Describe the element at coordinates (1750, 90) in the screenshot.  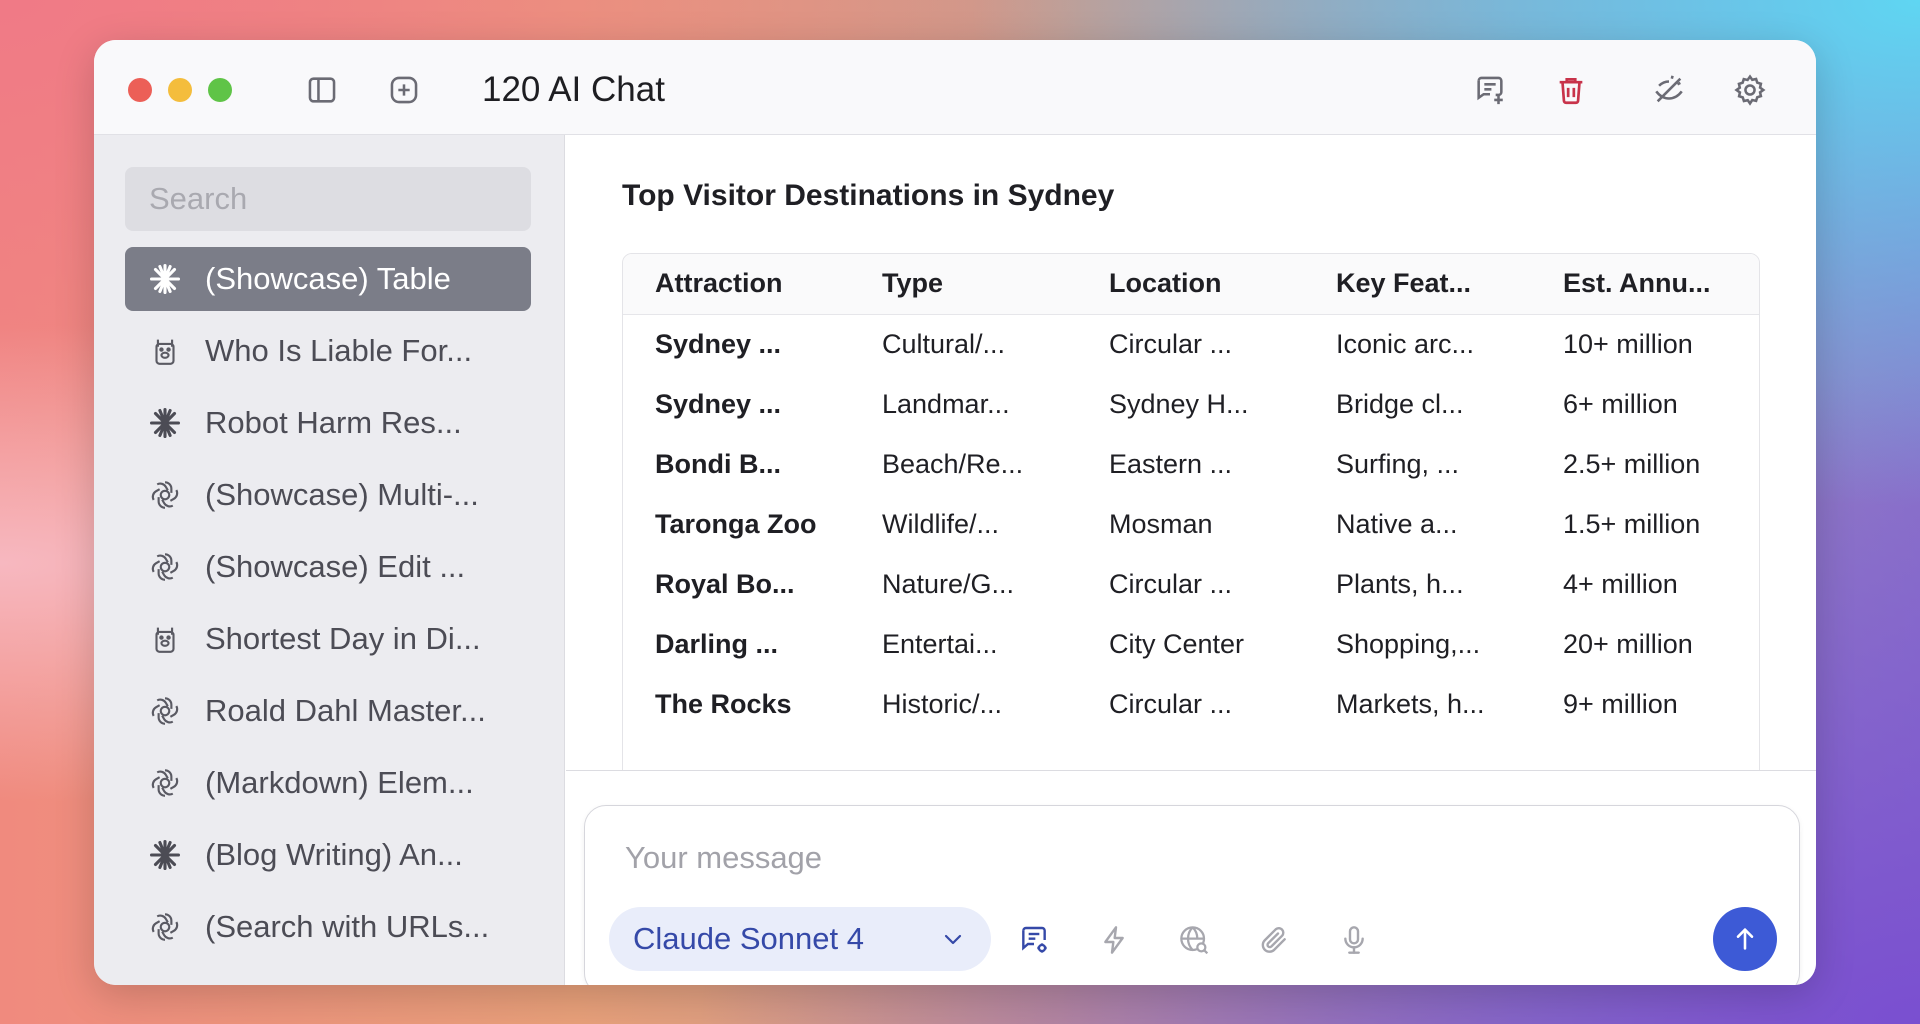
I see `gear-icon` at that location.